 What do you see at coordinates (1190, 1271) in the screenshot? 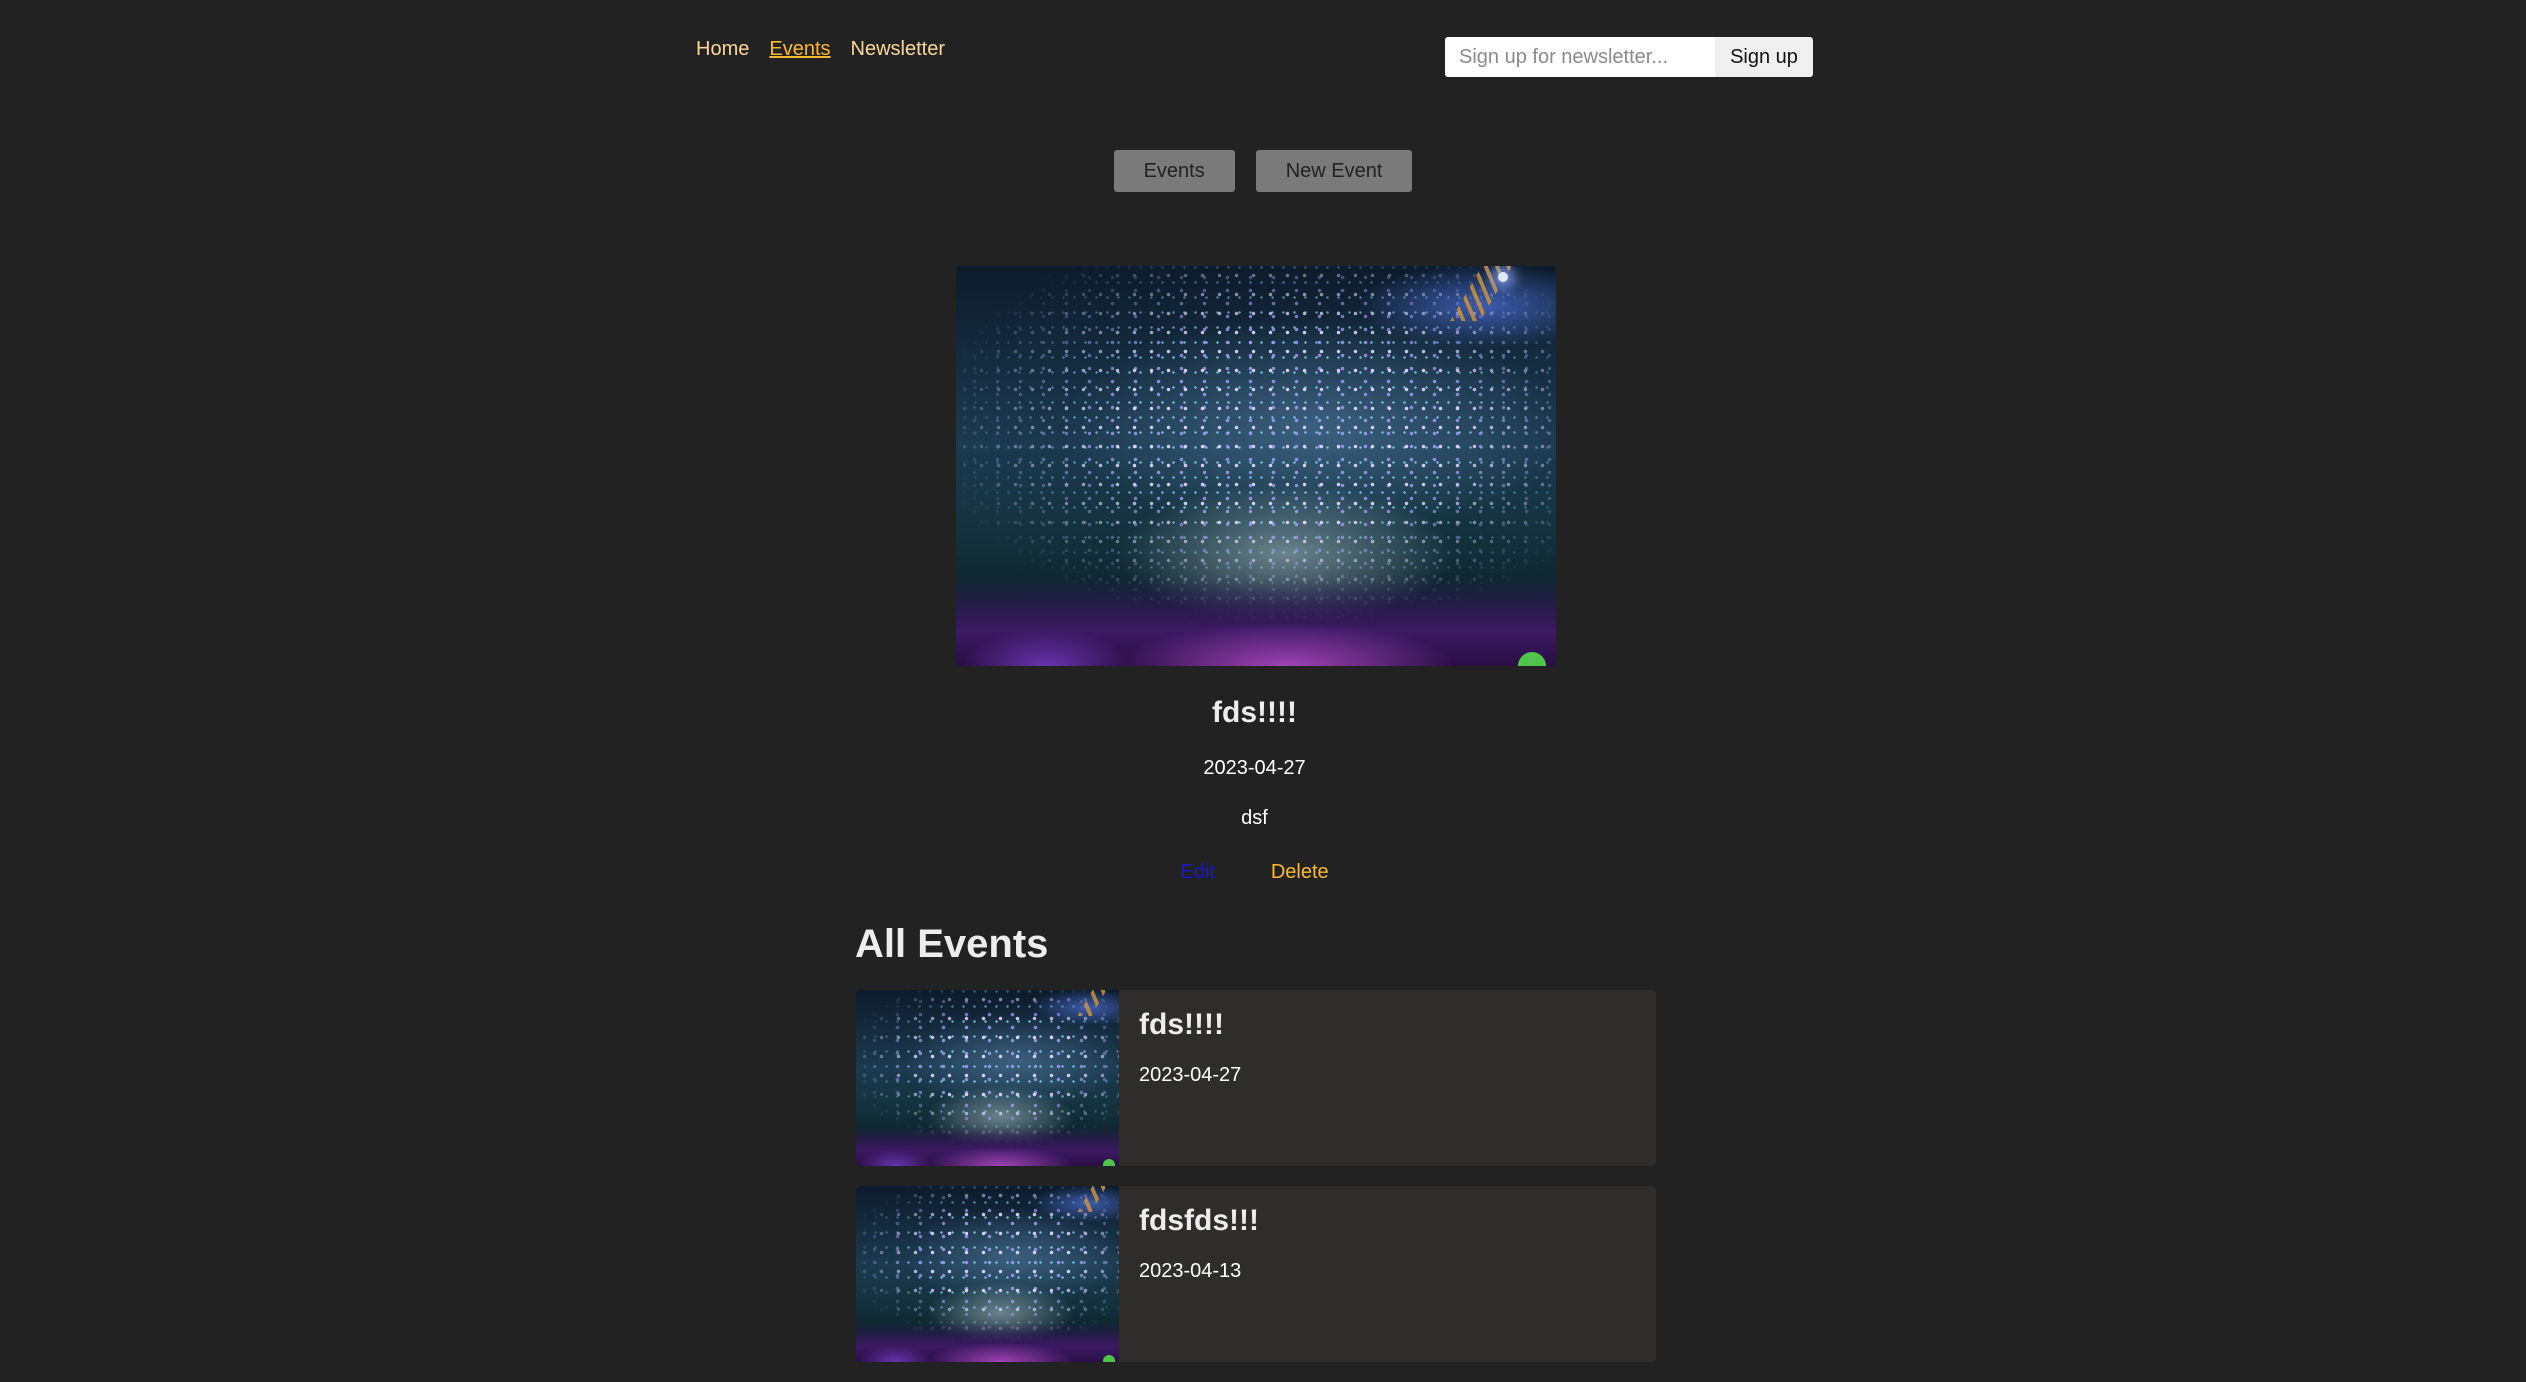
I see `event-list-item-date: 2023-04-13` at bounding box center [1190, 1271].